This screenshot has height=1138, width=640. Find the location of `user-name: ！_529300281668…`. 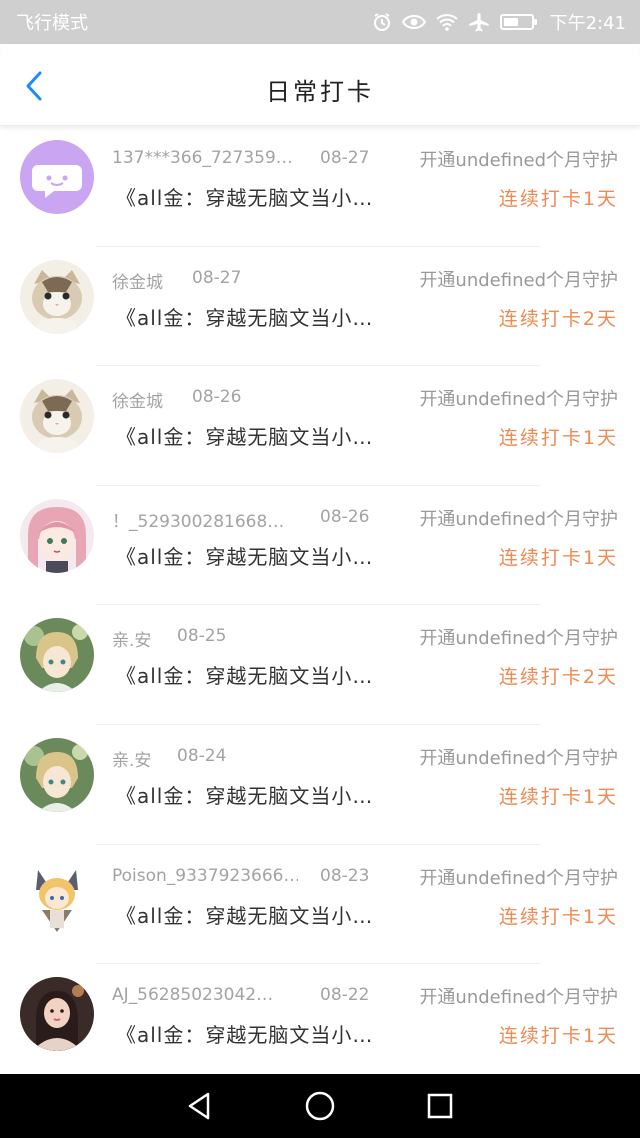

user-name: ！_529300281668… is located at coordinates (198, 521).